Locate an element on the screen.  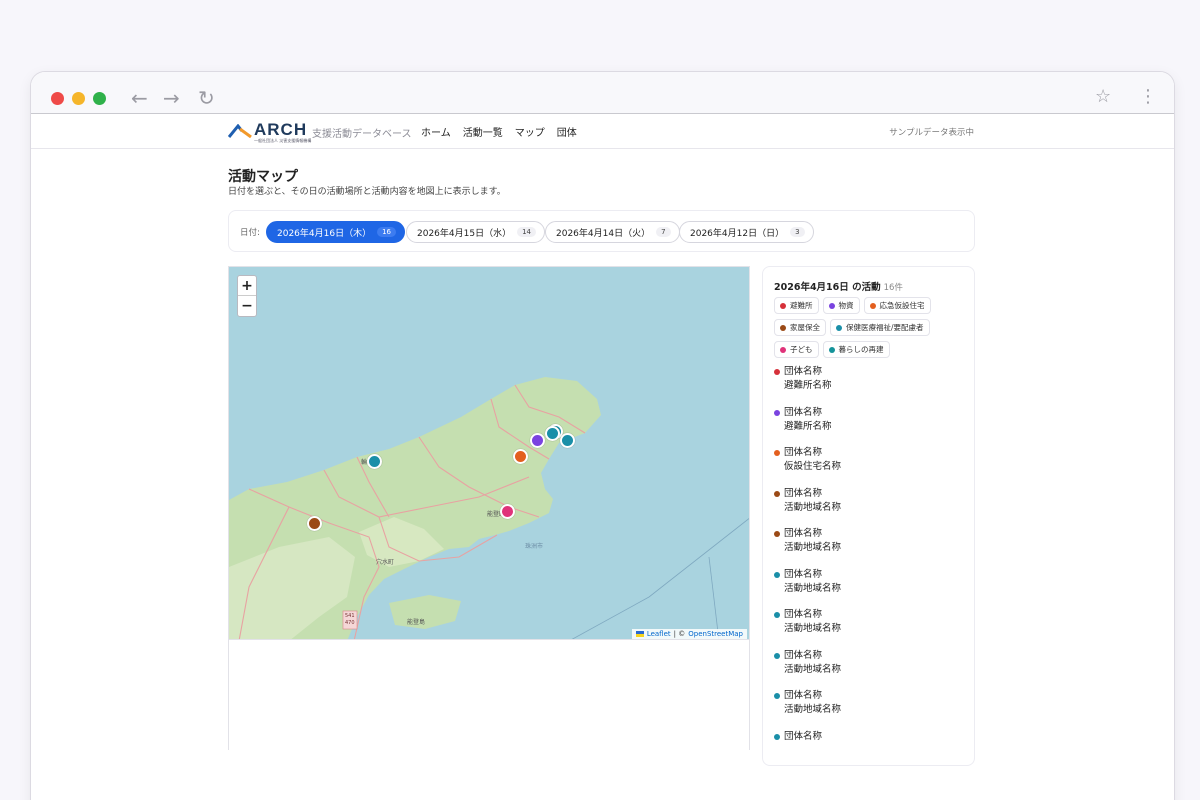
nav-link-activities: 活動一覧 is located at coordinates (483, 131).